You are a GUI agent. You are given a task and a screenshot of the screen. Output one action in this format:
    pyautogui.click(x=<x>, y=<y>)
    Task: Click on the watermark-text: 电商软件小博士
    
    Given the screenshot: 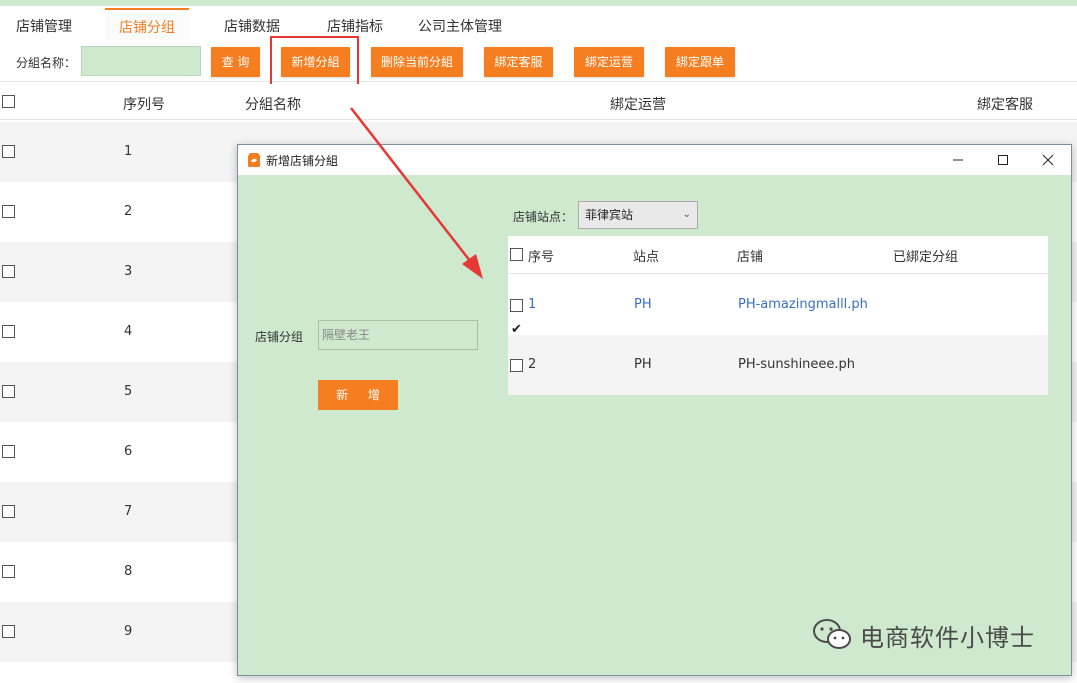 What is the action you would take?
    pyautogui.click(x=947, y=637)
    